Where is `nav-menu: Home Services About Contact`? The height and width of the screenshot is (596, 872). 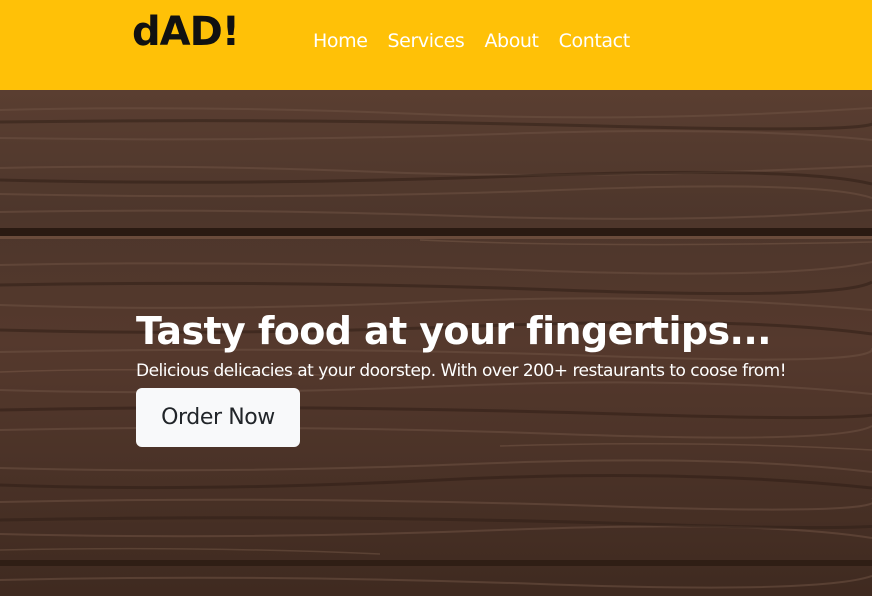 nav-menu: Home Services About Contact is located at coordinates (471, 41).